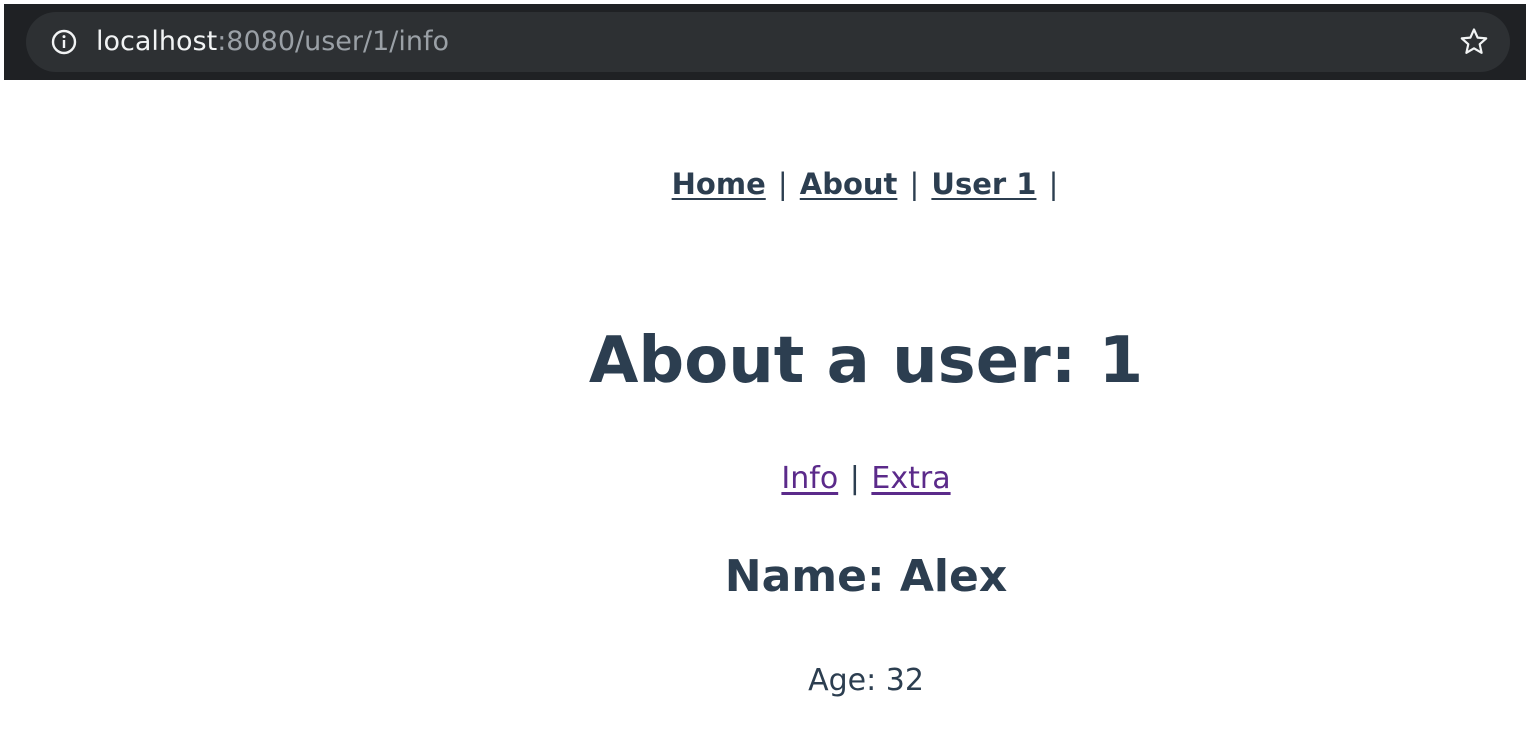  What do you see at coordinates (866, 680) in the screenshot?
I see `user-age: Age: 32` at bounding box center [866, 680].